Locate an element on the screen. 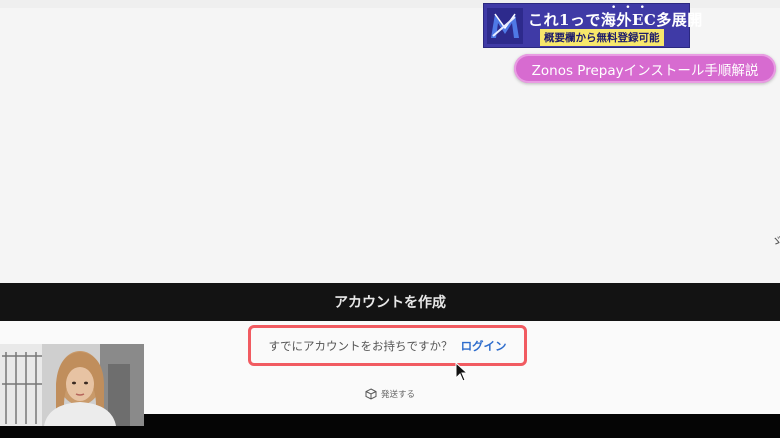 The width and height of the screenshot is (780, 438). create-account-button: アカウントを作成 is located at coordinates (390, 302).